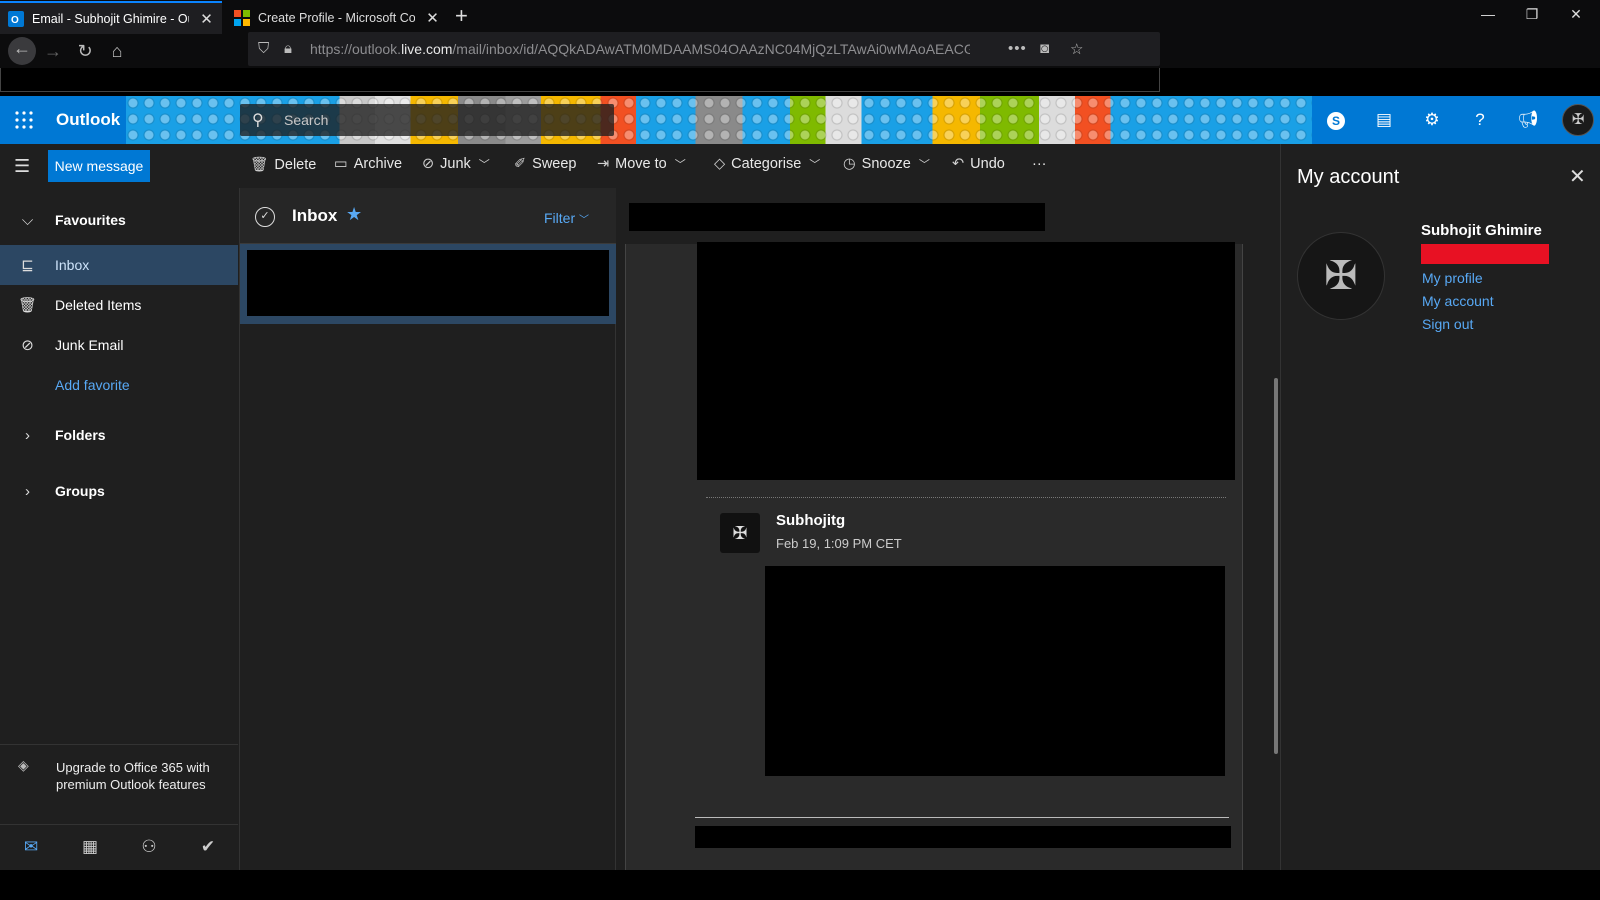 Image resolution: width=1600 pixels, height=900 pixels. Describe the element at coordinates (149, 847) in the screenshot. I see `people-icon: ⚇` at that location.